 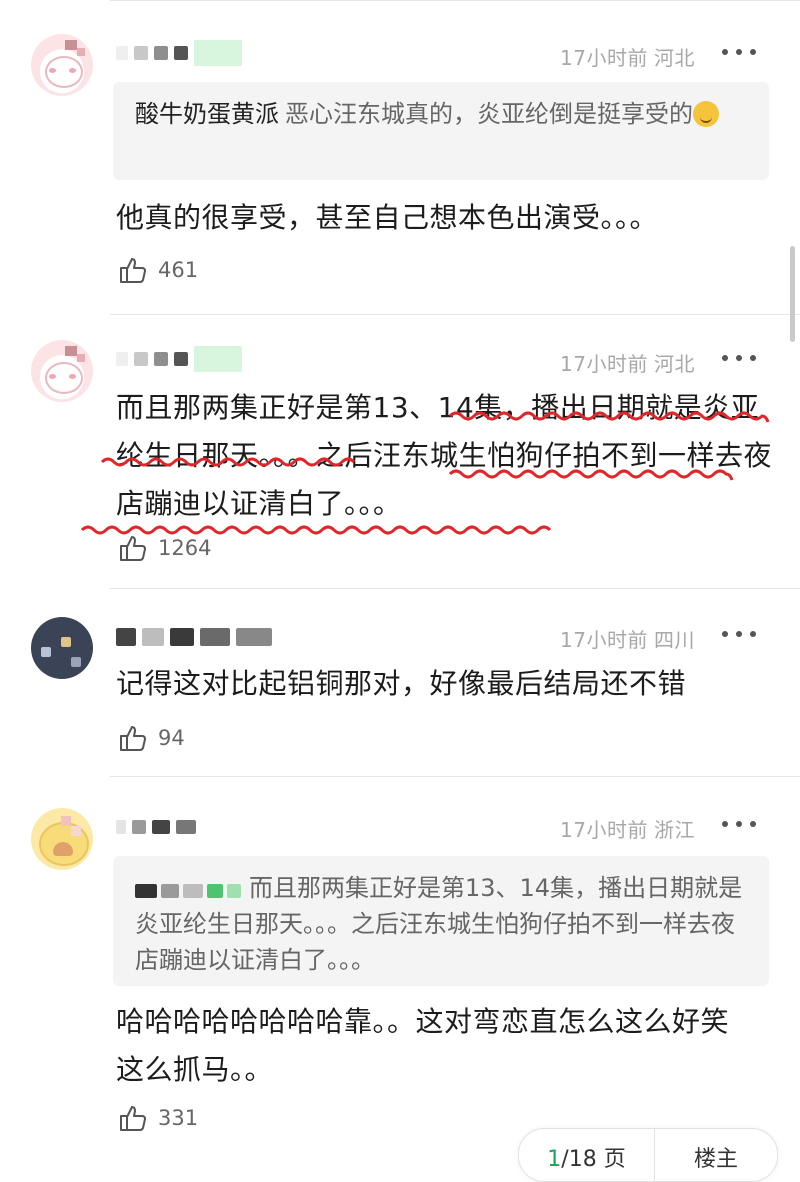 I want to click on comment-meta: 17小时前 浙江, so click(x=627, y=828).